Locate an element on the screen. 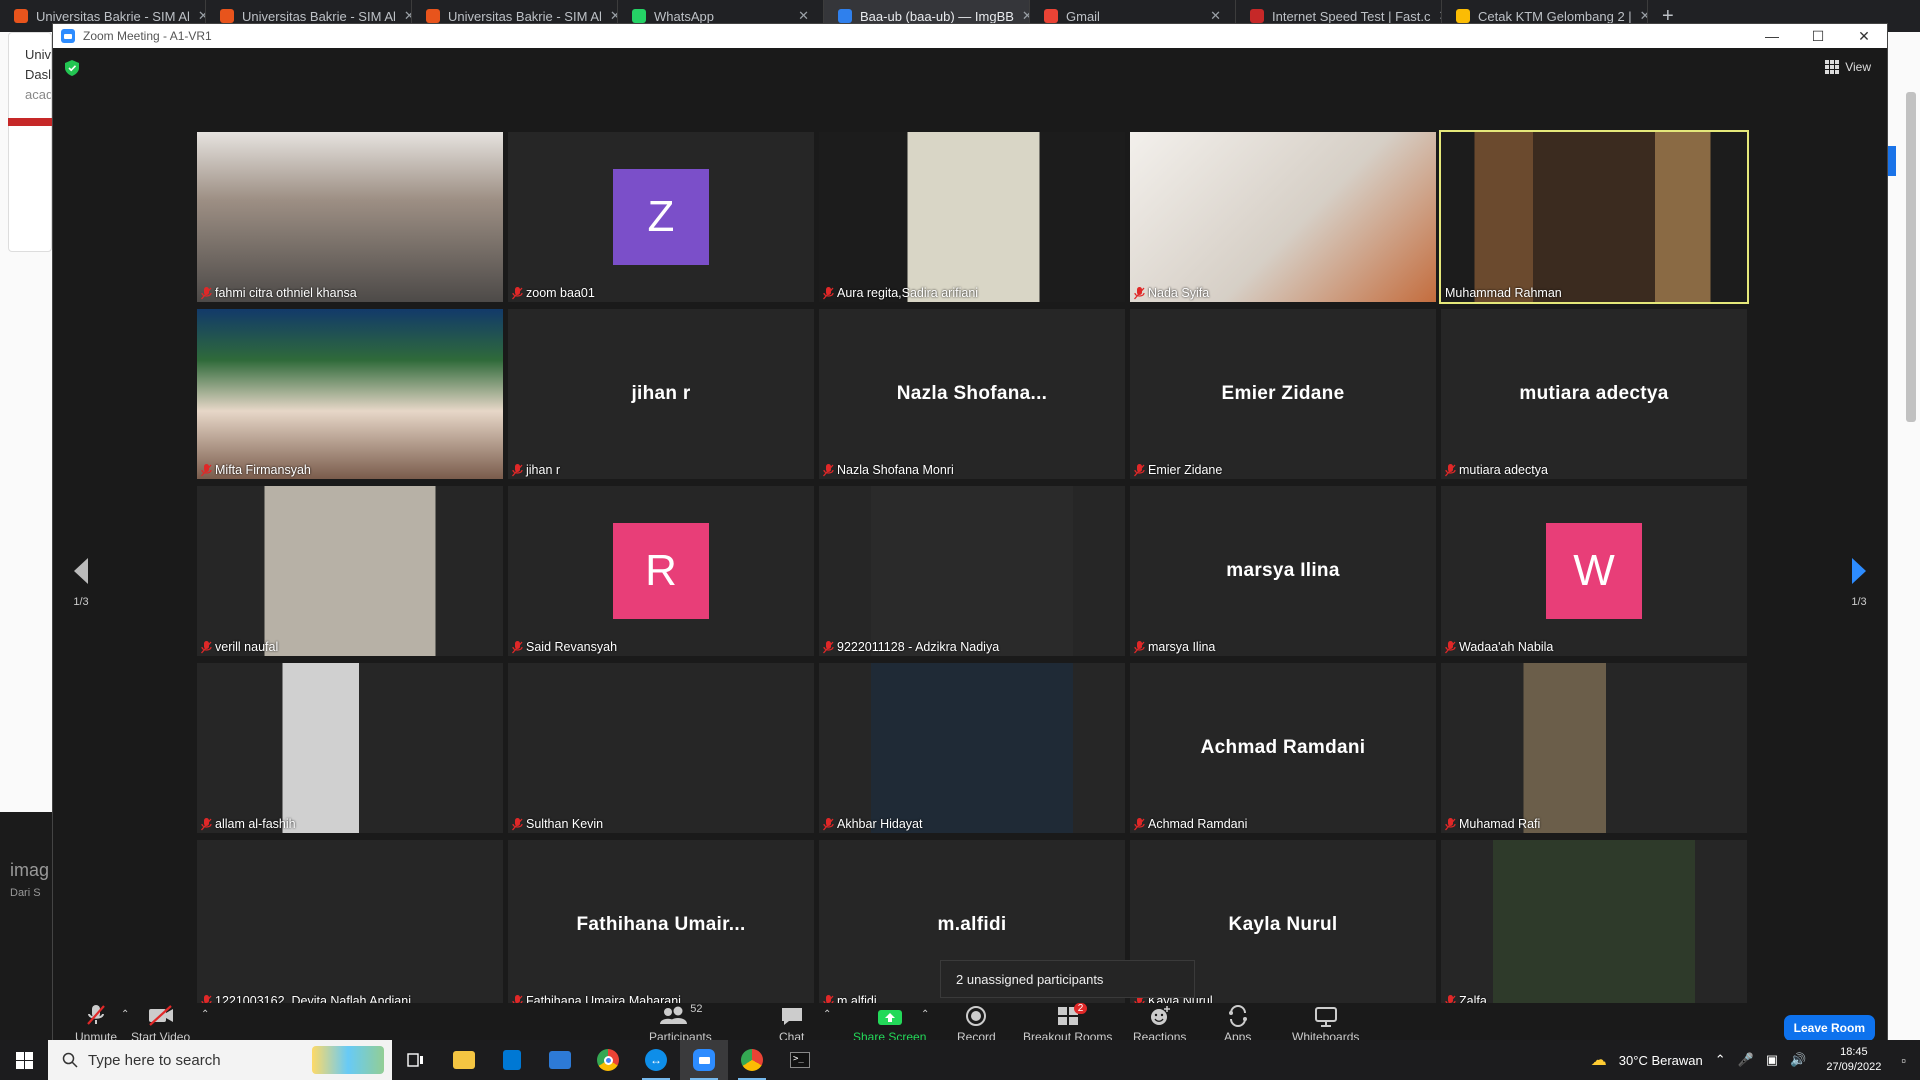  file-explorer-icon is located at coordinates (464, 1060).